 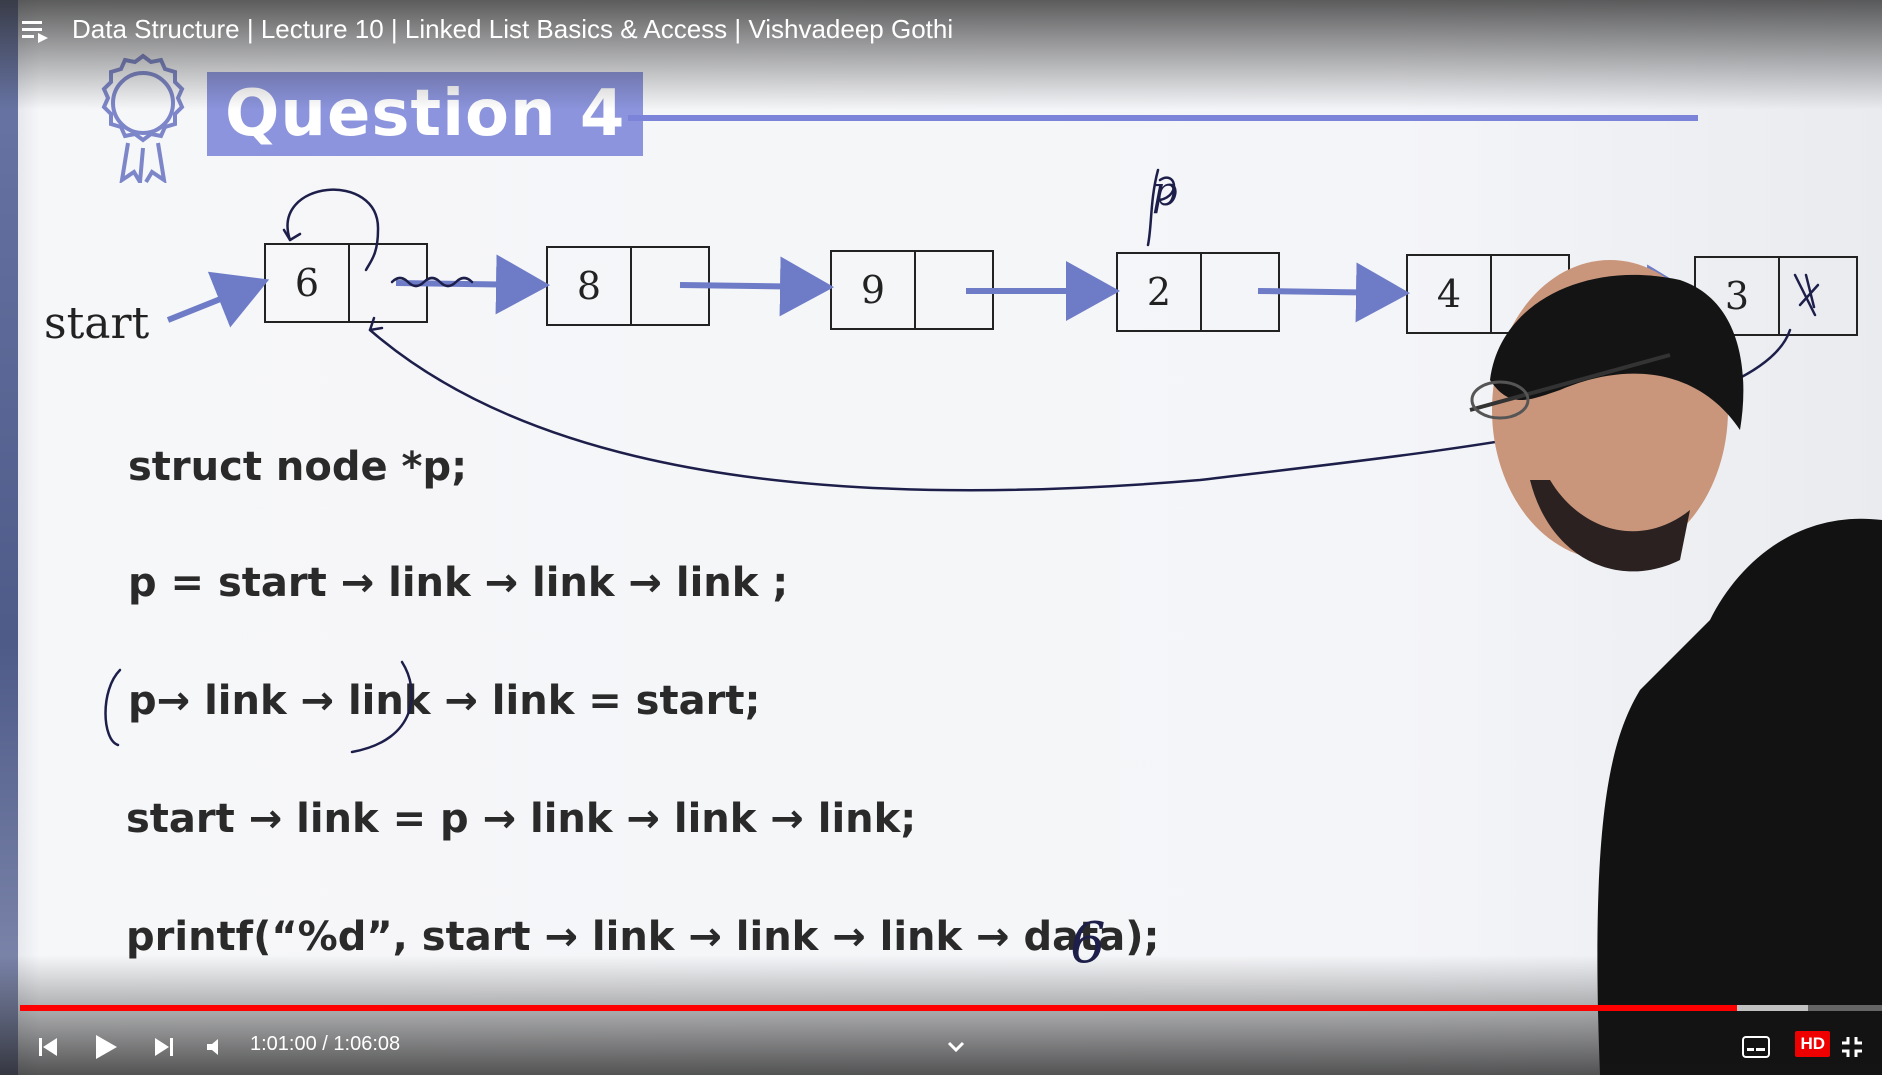 What do you see at coordinates (113, 707) in the screenshot?
I see `bracket-left` at bounding box center [113, 707].